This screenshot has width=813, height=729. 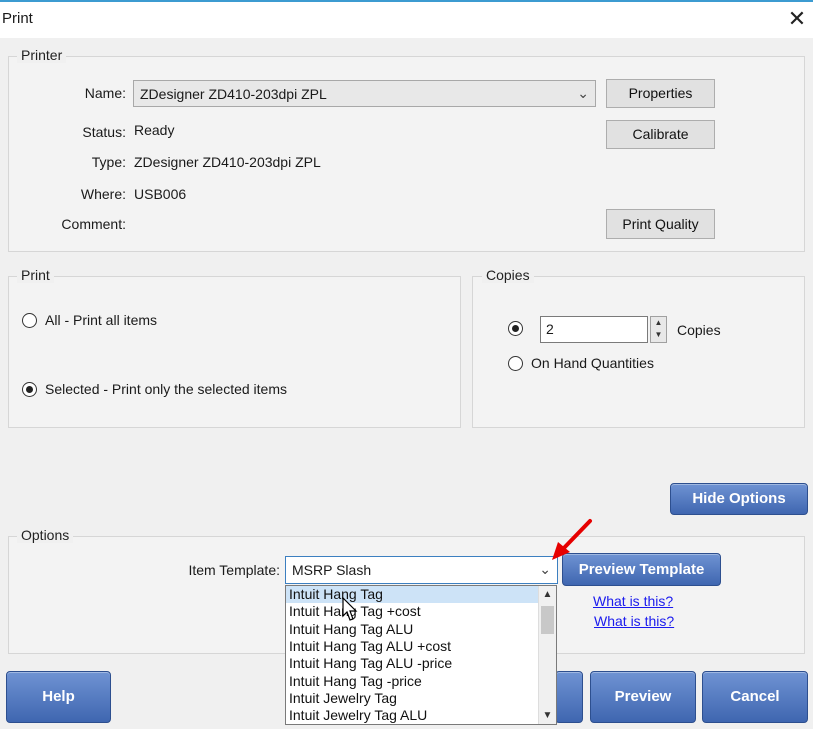 What do you see at coordinates (660, 134) in the screenshot?
I see `calibrate-button: Calibrate` at bounding box center [660, 134].